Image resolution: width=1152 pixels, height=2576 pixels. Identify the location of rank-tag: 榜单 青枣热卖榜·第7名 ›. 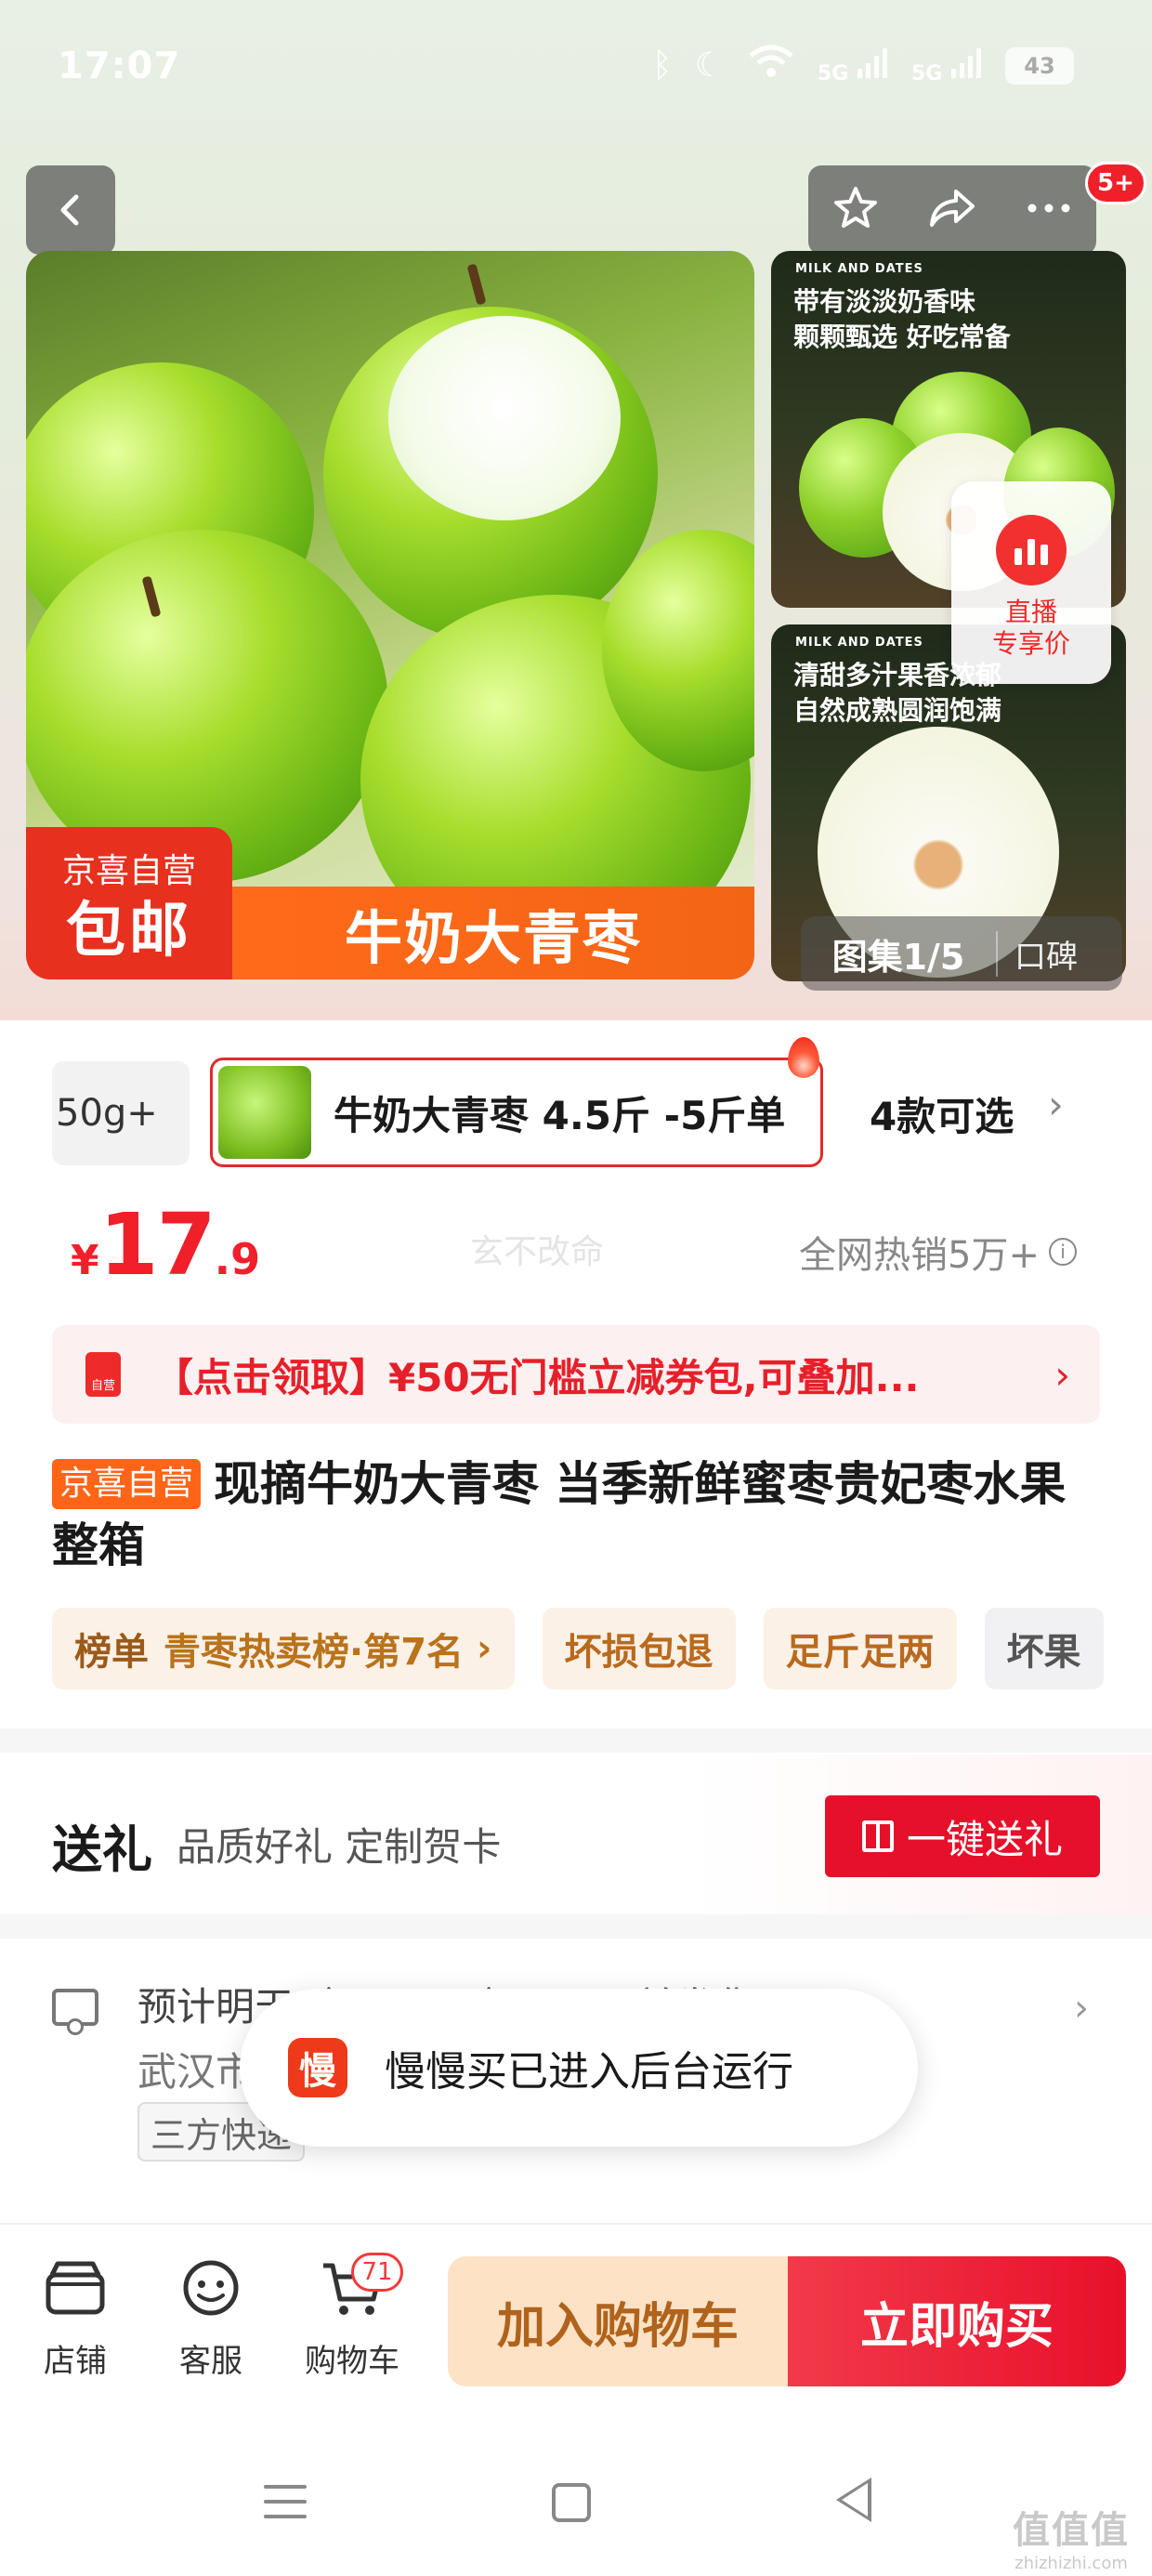
(283, 1648).